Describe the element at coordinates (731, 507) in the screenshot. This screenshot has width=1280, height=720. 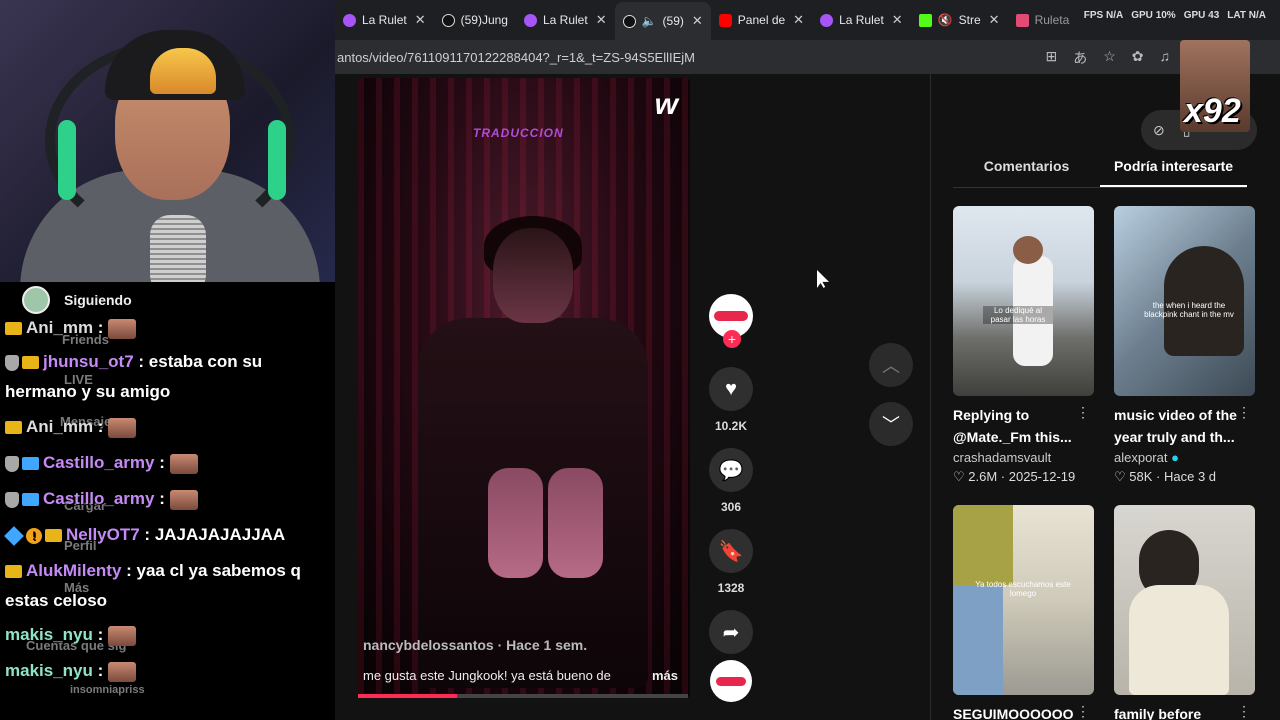
I see `comment-count: 306` at that location.